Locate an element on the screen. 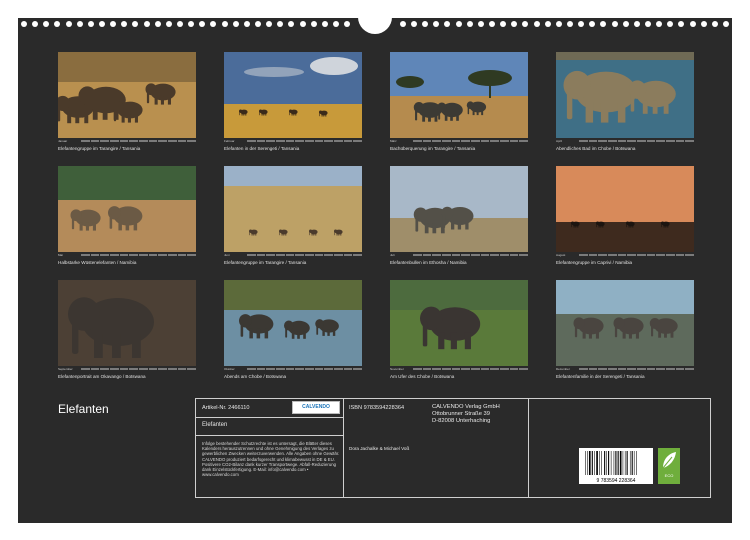 This screenshot has width=750, height=540. photo-caption: Am Ufer des Chobe / Botswana is located at coordinates (422, 376).